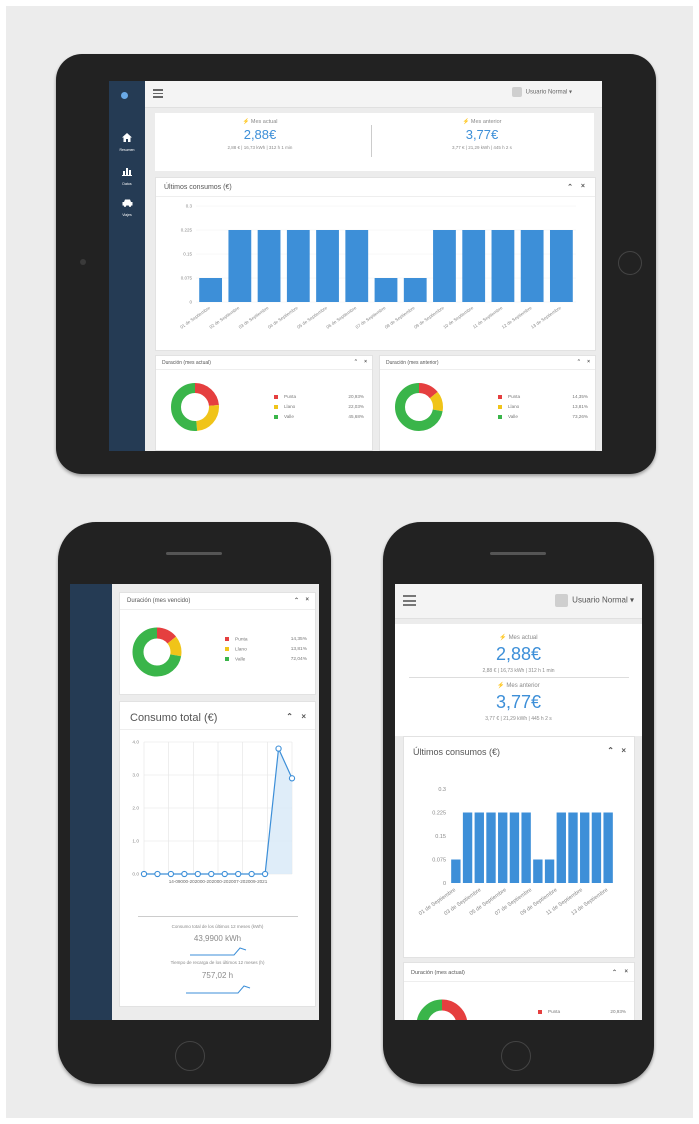 The height and width of the screenshot is (1124, 699). I want to click on x-tick-label: 04 de Septiembre, so click(283, 317).